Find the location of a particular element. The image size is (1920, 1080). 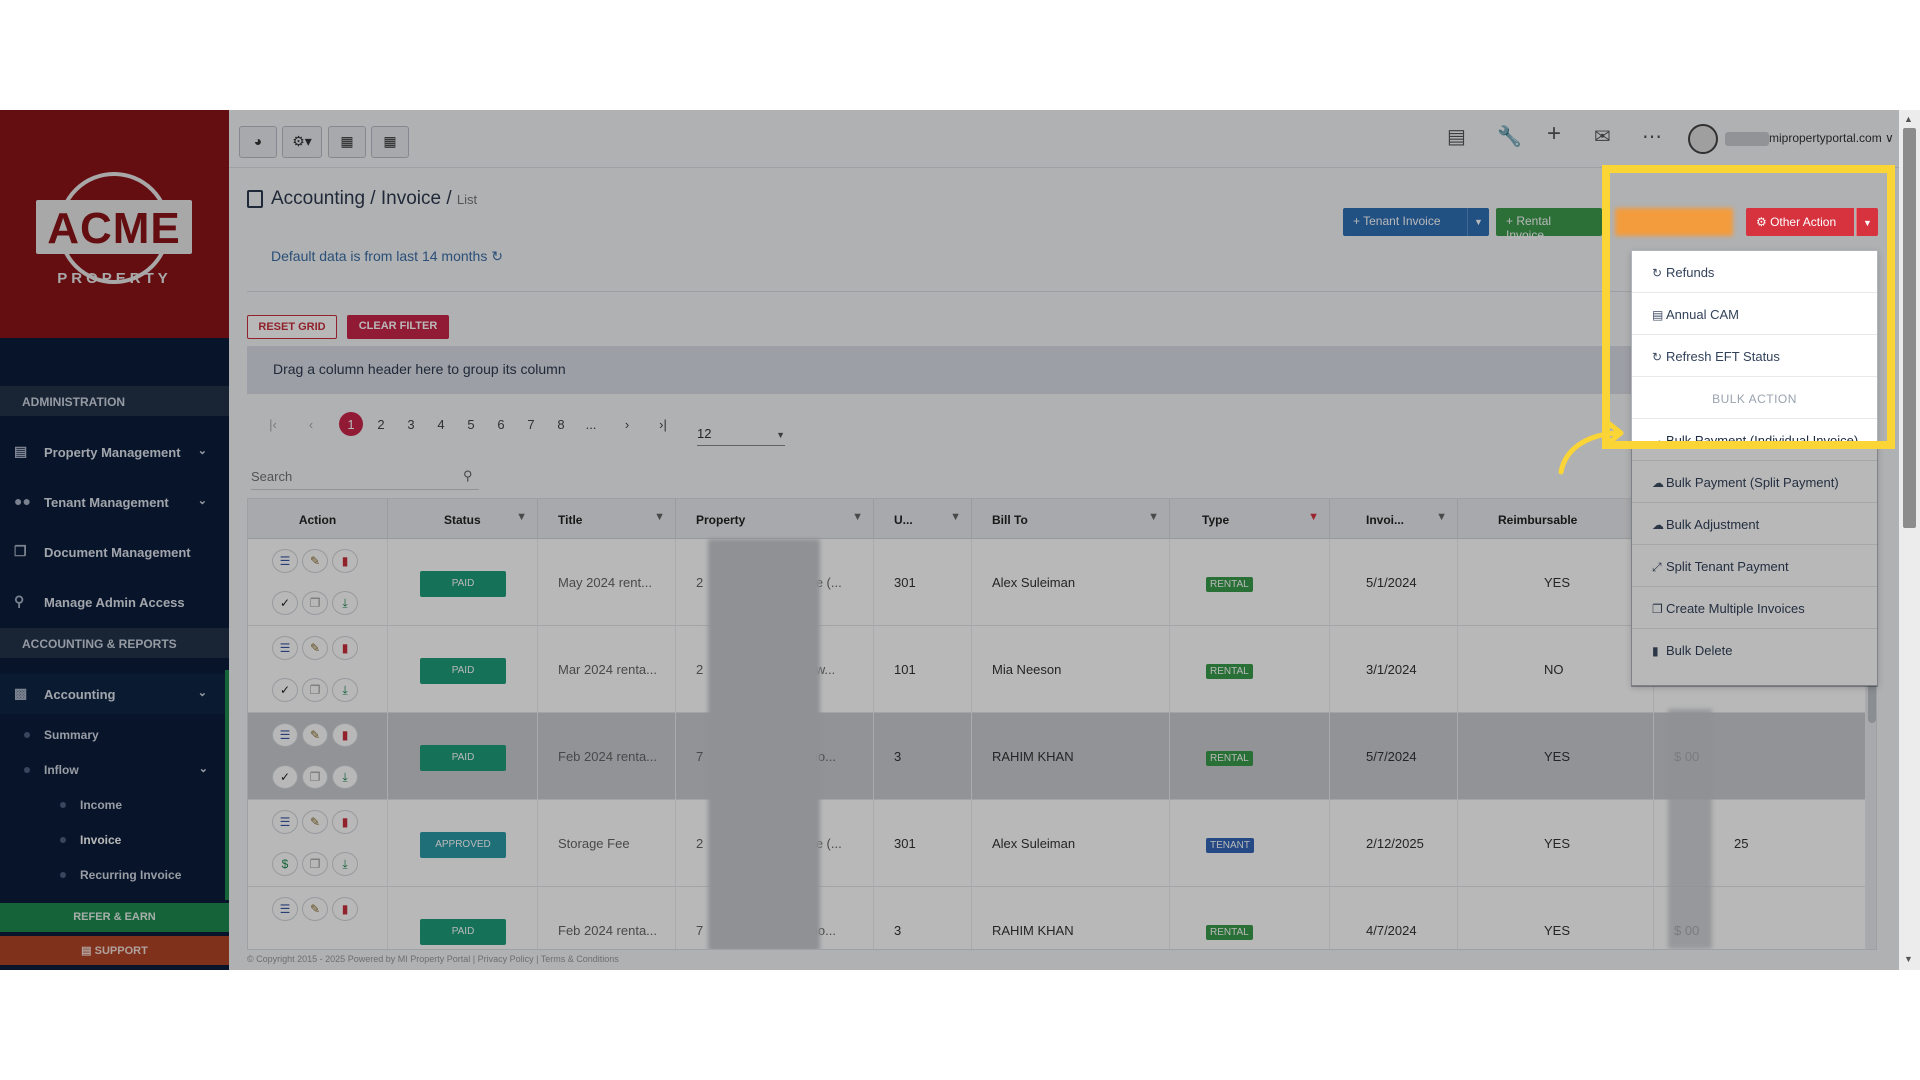

page-scrollbar: ▲ ▼ is located at coordinates (1909, 540).